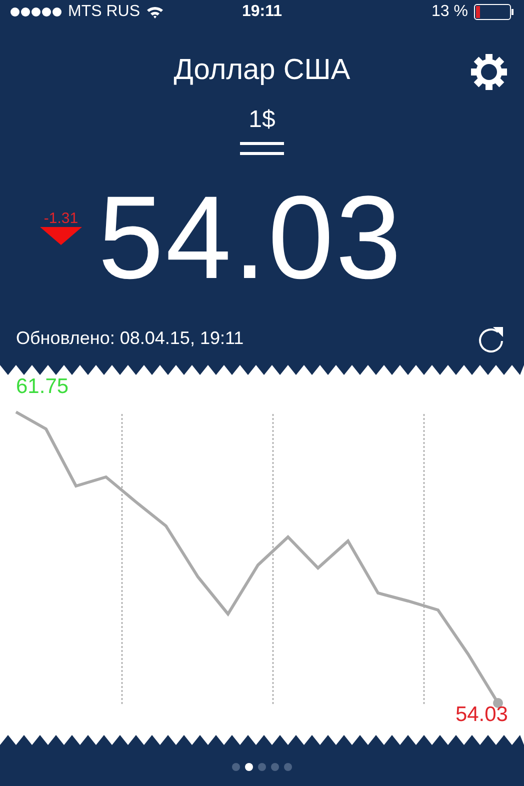 The image size is (524, 786). What do you see at coordinates (262, 120) in the screenshot?
I see `amount-label: 1$` at bounding box center [262, 120].